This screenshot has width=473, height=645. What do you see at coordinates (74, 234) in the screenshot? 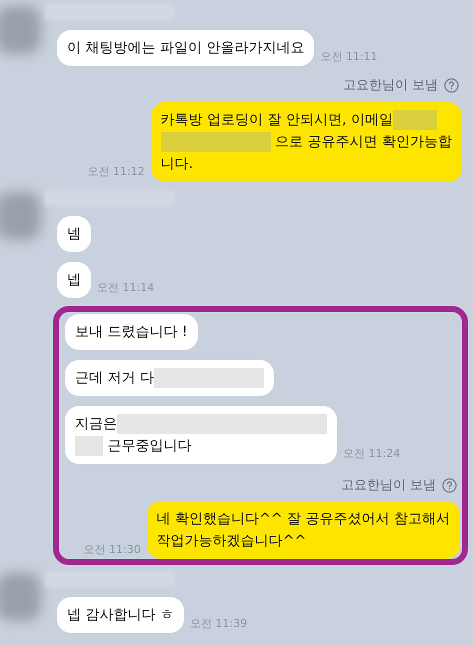
I see `message-text: 넴` at bounding box center [74, 234].